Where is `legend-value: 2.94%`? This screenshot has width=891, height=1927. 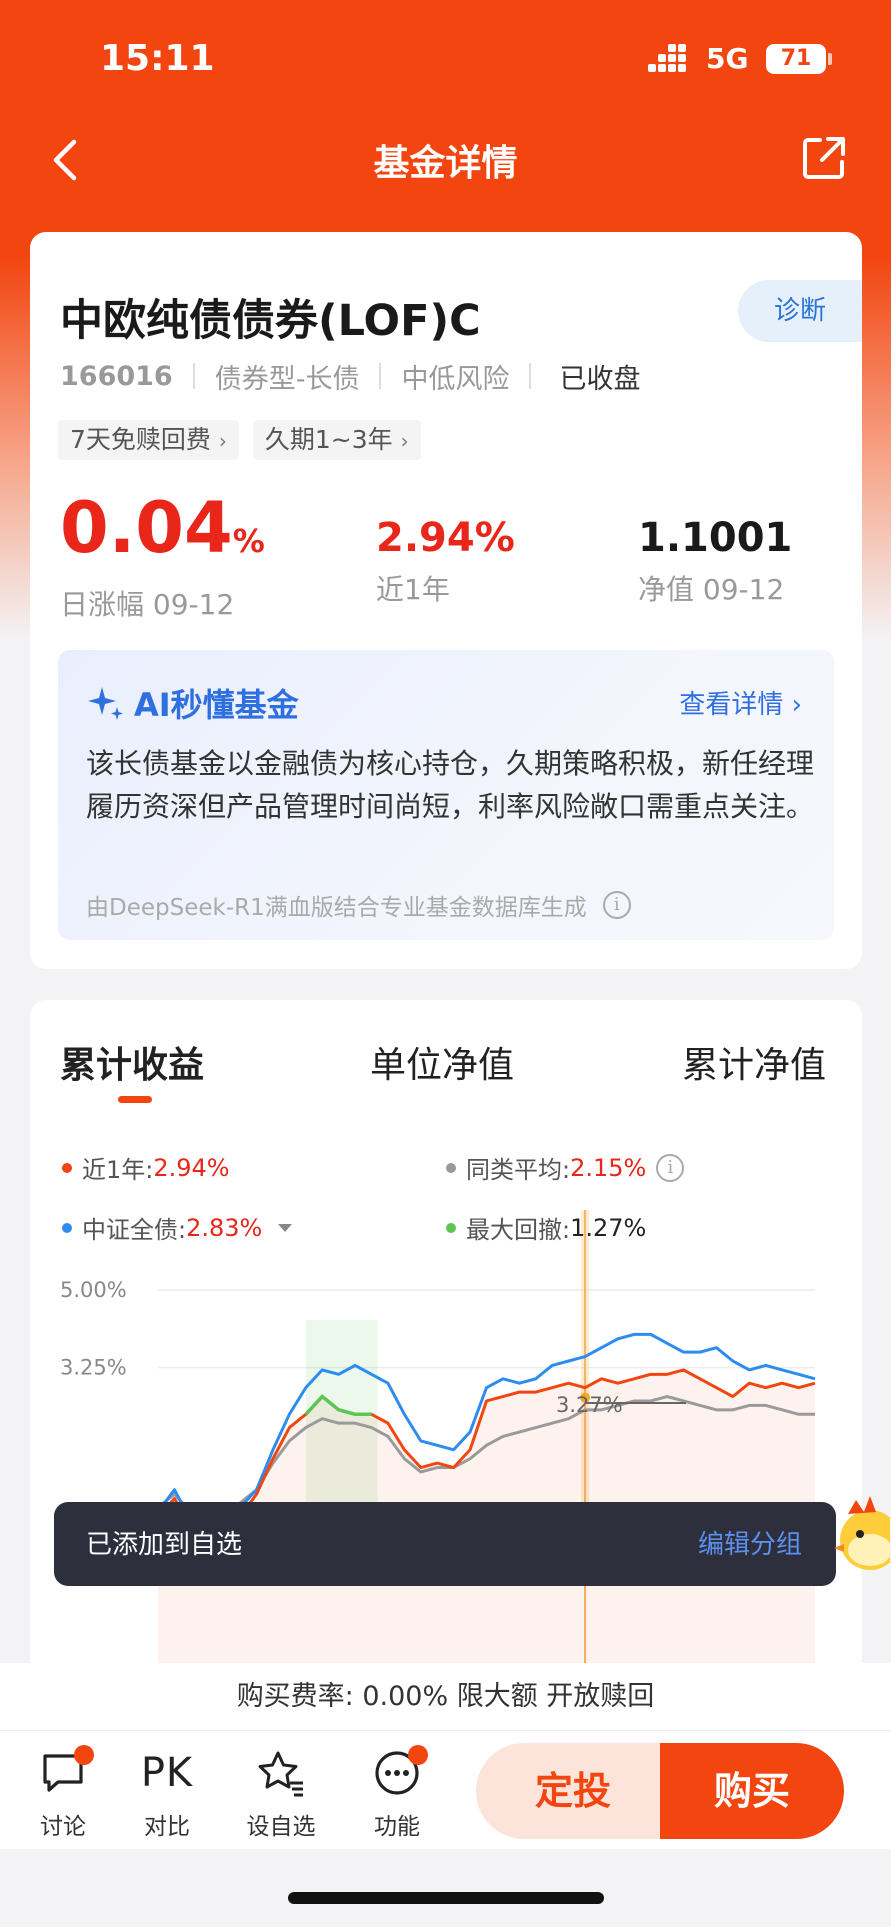
legend-value: 2.94% is located at coordinates (191, 1167).